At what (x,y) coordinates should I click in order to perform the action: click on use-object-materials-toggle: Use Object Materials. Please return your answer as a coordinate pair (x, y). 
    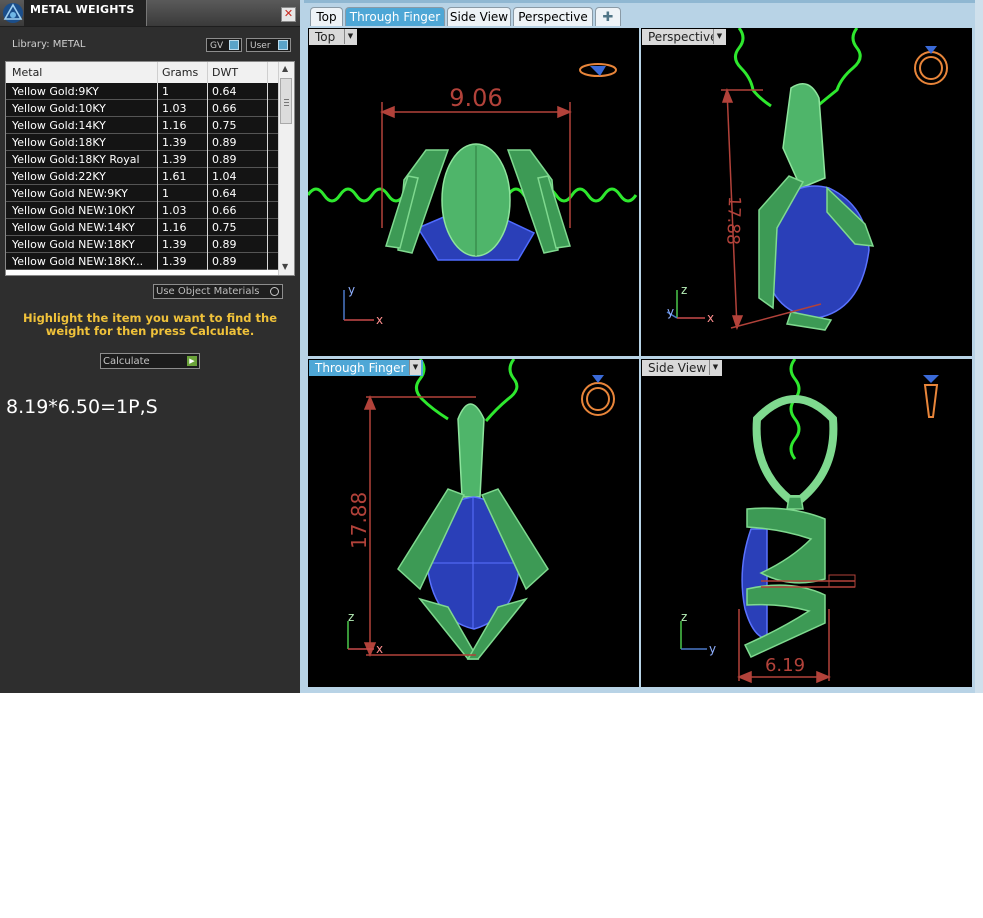
    Looking at the image, I should click on (218, 291).